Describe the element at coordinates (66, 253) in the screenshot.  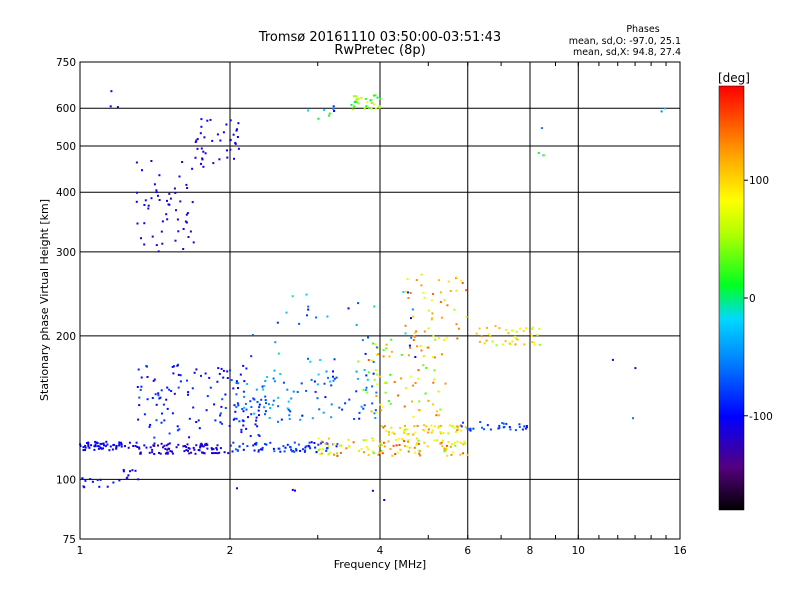
I see `y-tick-label: 300` at that location.